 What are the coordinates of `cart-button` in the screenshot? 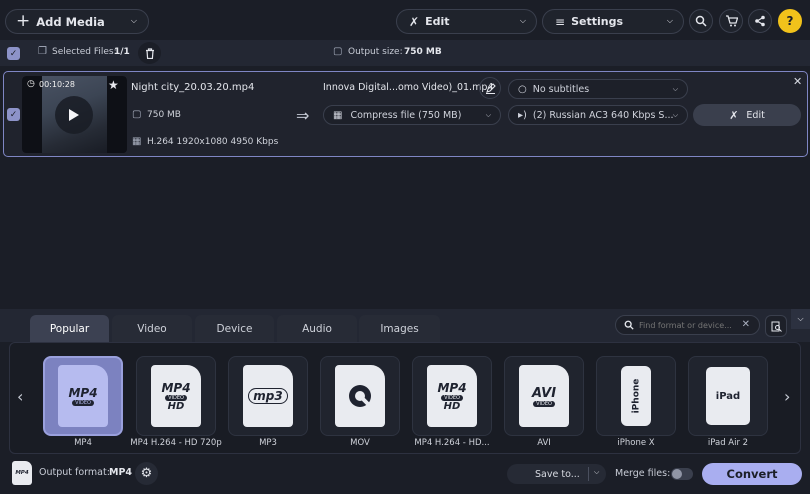 It's located at (731, 21).